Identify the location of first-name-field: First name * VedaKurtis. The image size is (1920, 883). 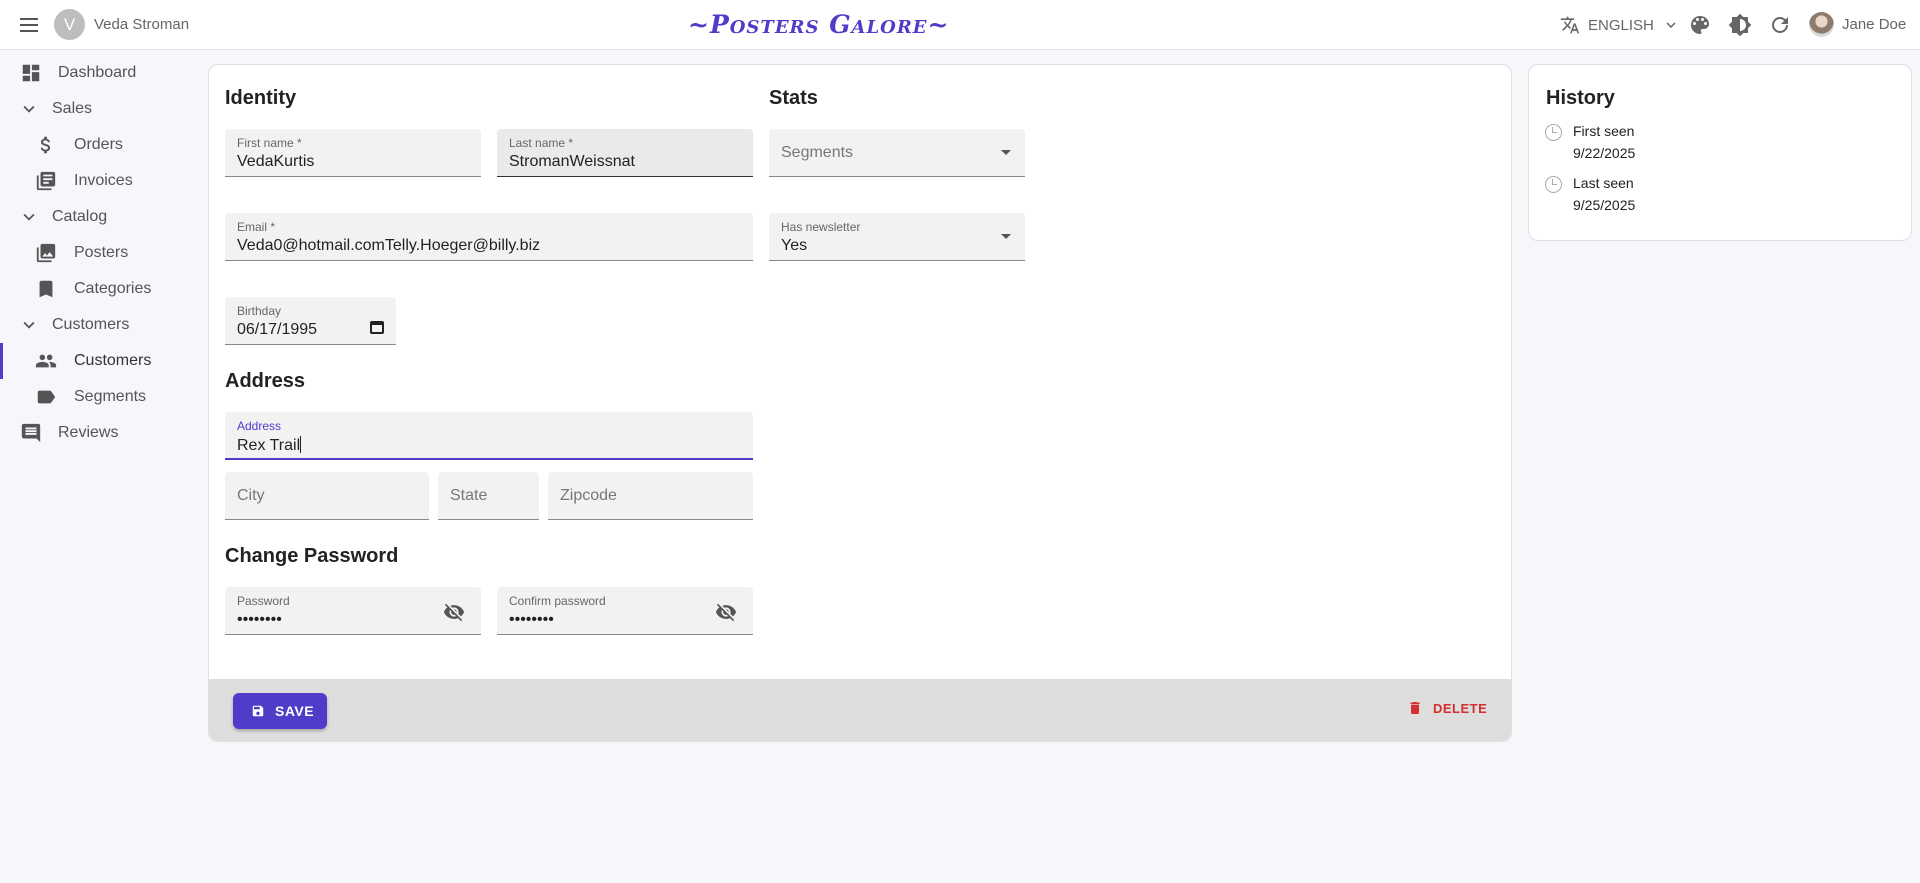
(353, 153).